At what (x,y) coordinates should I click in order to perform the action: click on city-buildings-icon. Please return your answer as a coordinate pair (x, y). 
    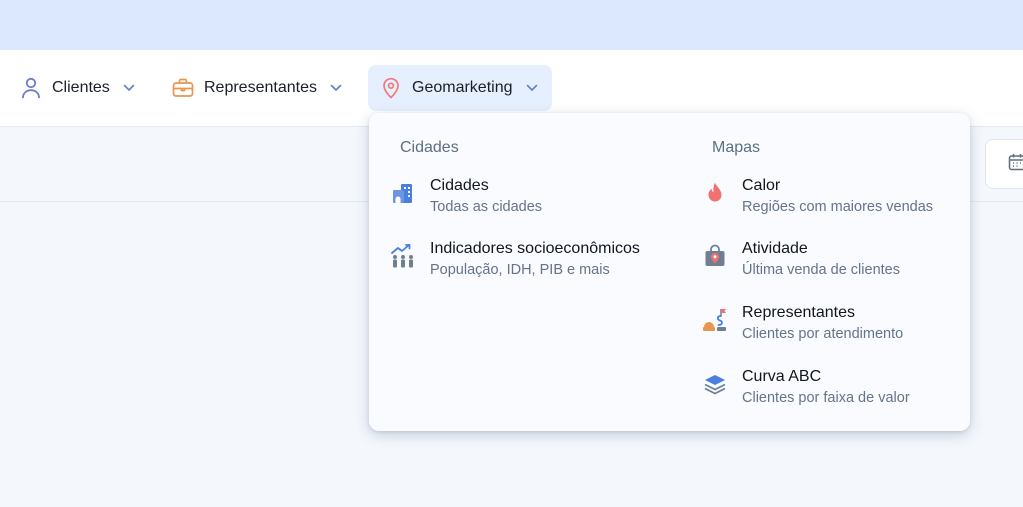
    Looking at the image, I should click on (403, 193).